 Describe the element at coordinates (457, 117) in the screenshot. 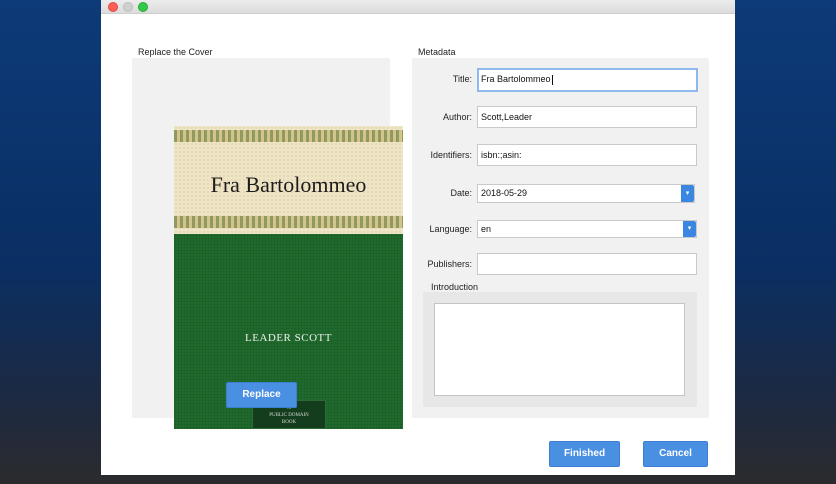

I see `author-label: Author:` at that location.